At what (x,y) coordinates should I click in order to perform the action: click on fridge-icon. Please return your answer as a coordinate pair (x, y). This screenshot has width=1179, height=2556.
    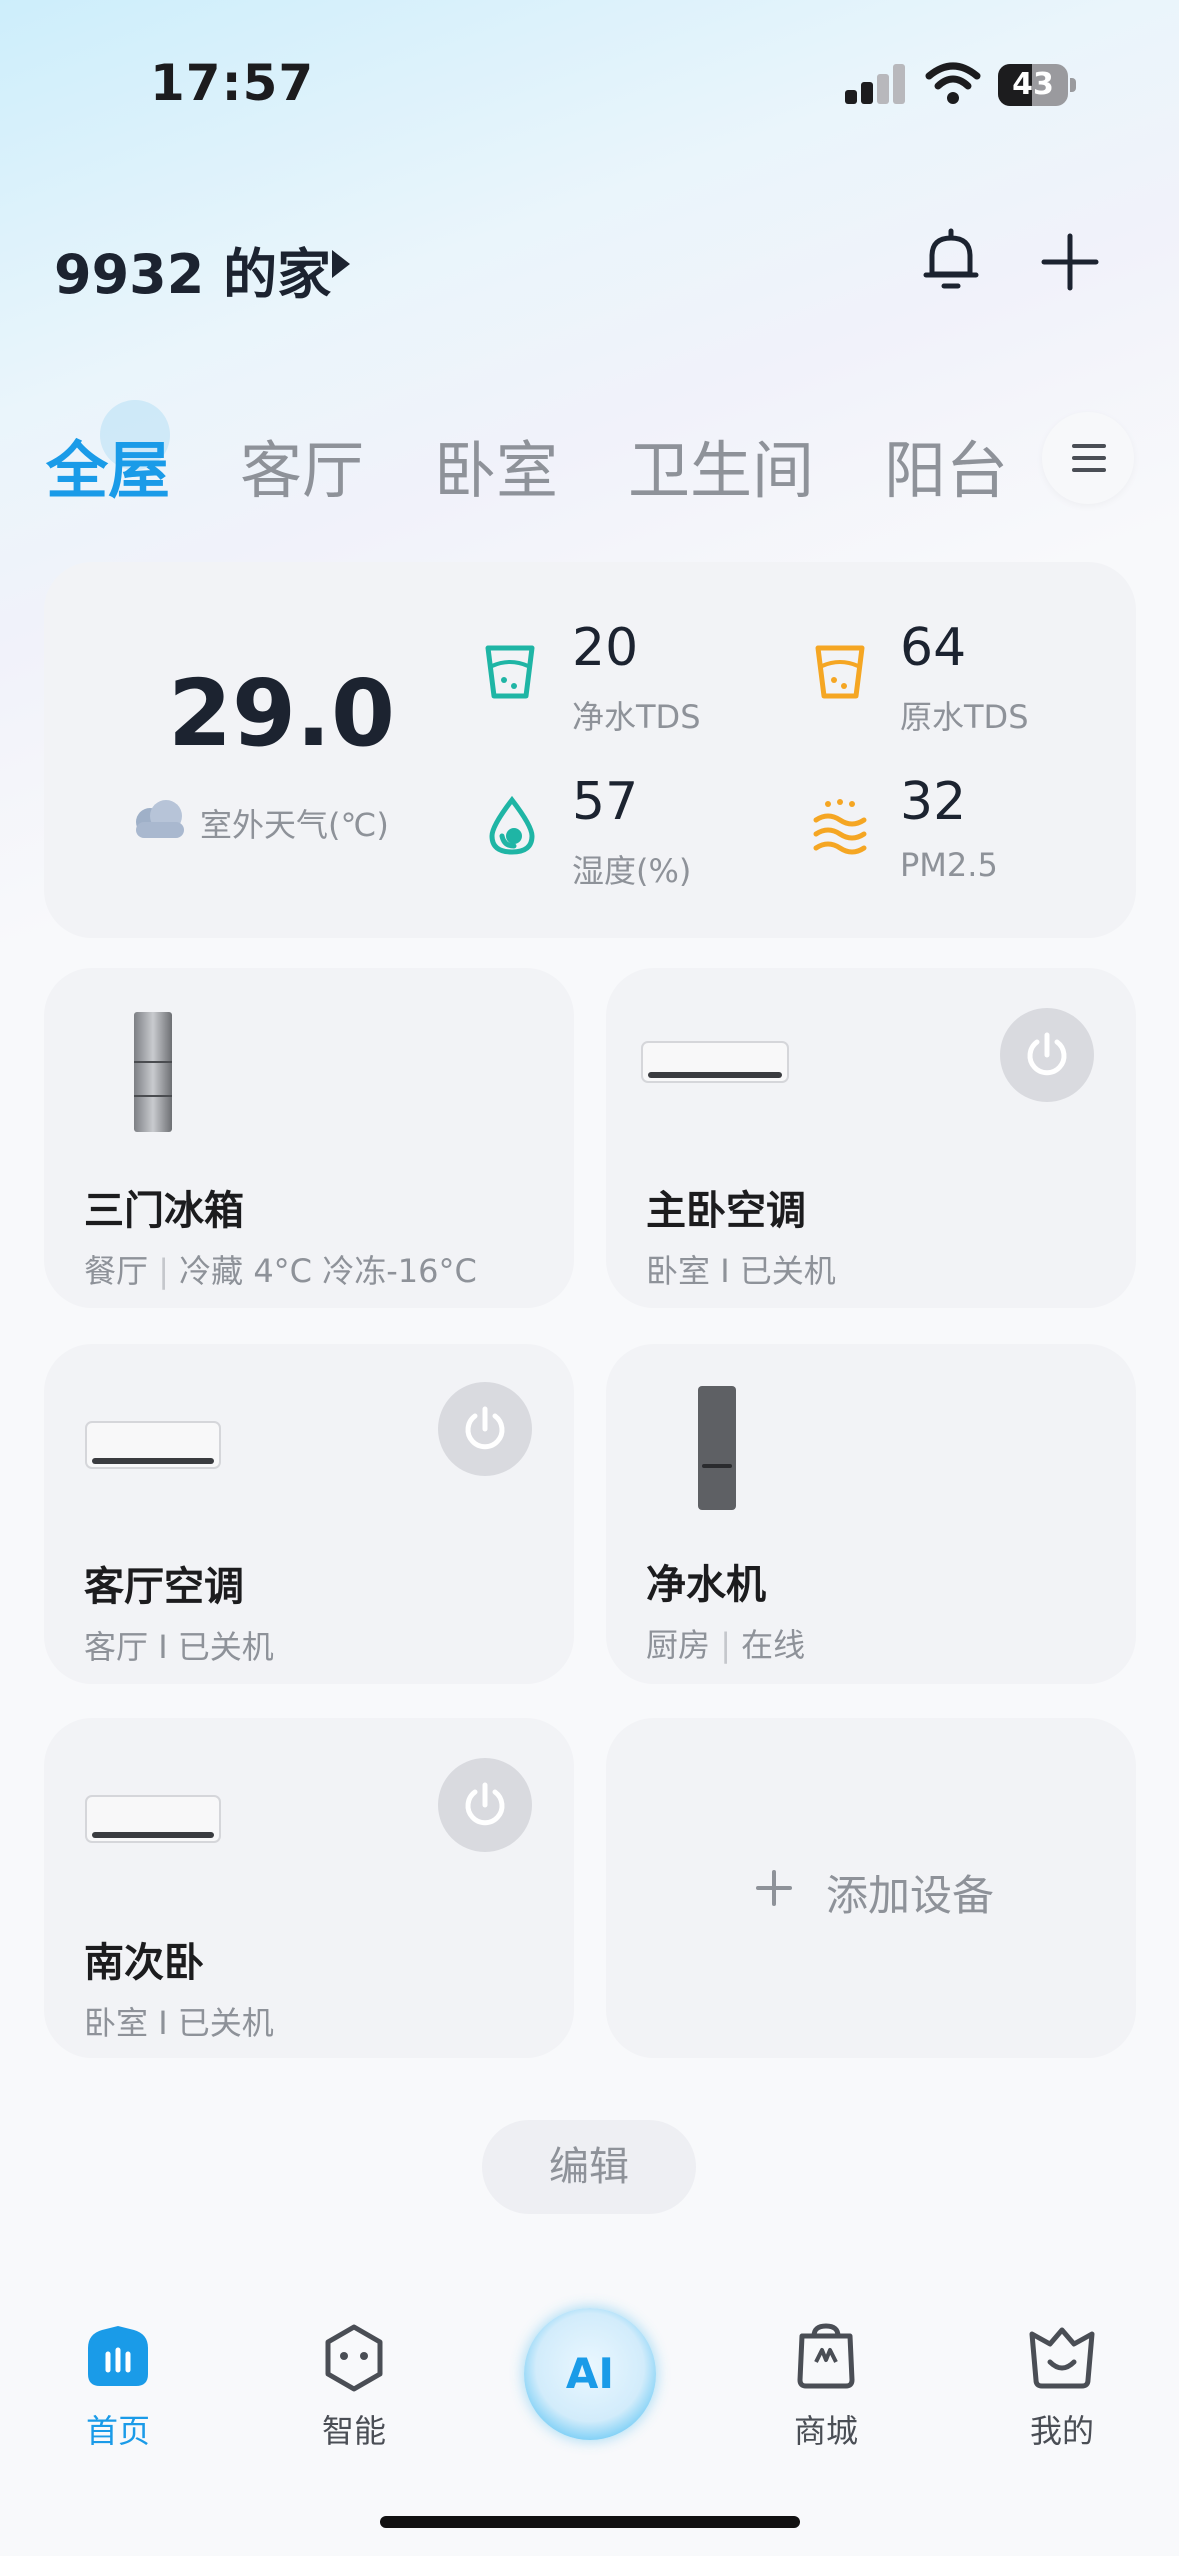
    Looking at the image, I should click on (153, 1072).